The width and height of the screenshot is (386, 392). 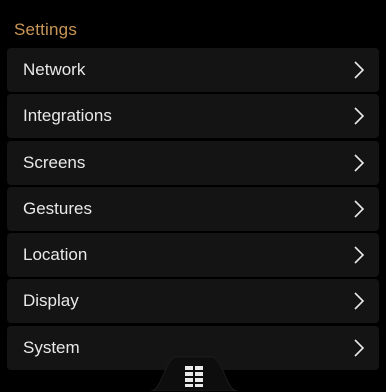 I want to click on page-title: Settings, so click(x=46, y=29).